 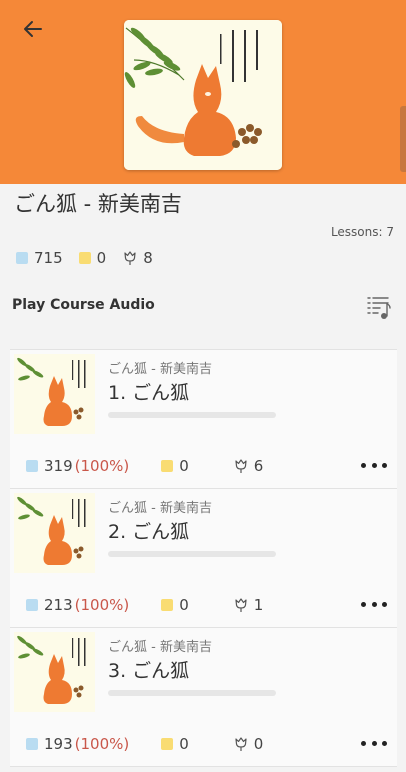 I want to click on lesson-title: 2. ごん狐, so click(x=148, y=530).